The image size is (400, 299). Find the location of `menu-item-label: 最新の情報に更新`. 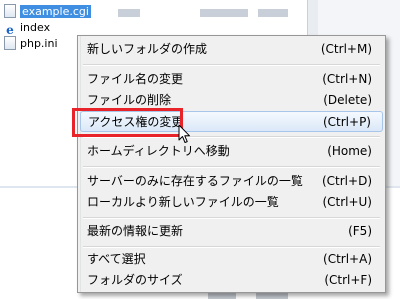

menu-item-label: 最新の情報に更新 is located at coordinates (135, 231).